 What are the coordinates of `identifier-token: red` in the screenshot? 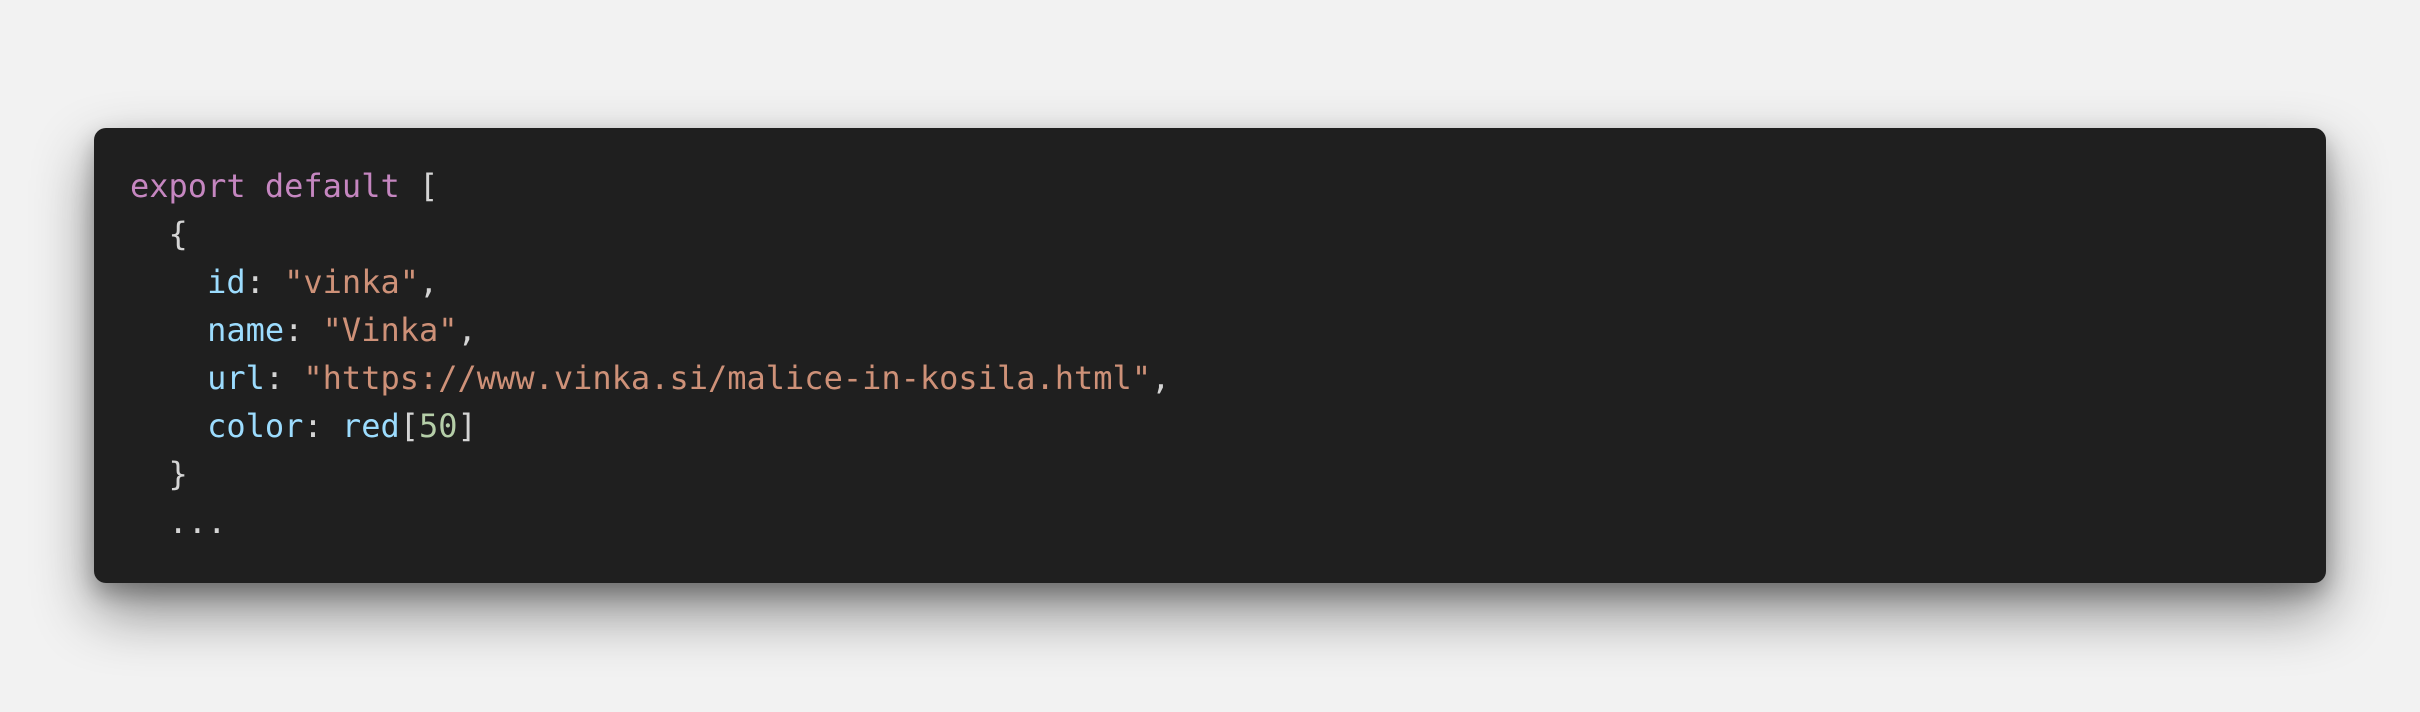 It's located at (370, 426).